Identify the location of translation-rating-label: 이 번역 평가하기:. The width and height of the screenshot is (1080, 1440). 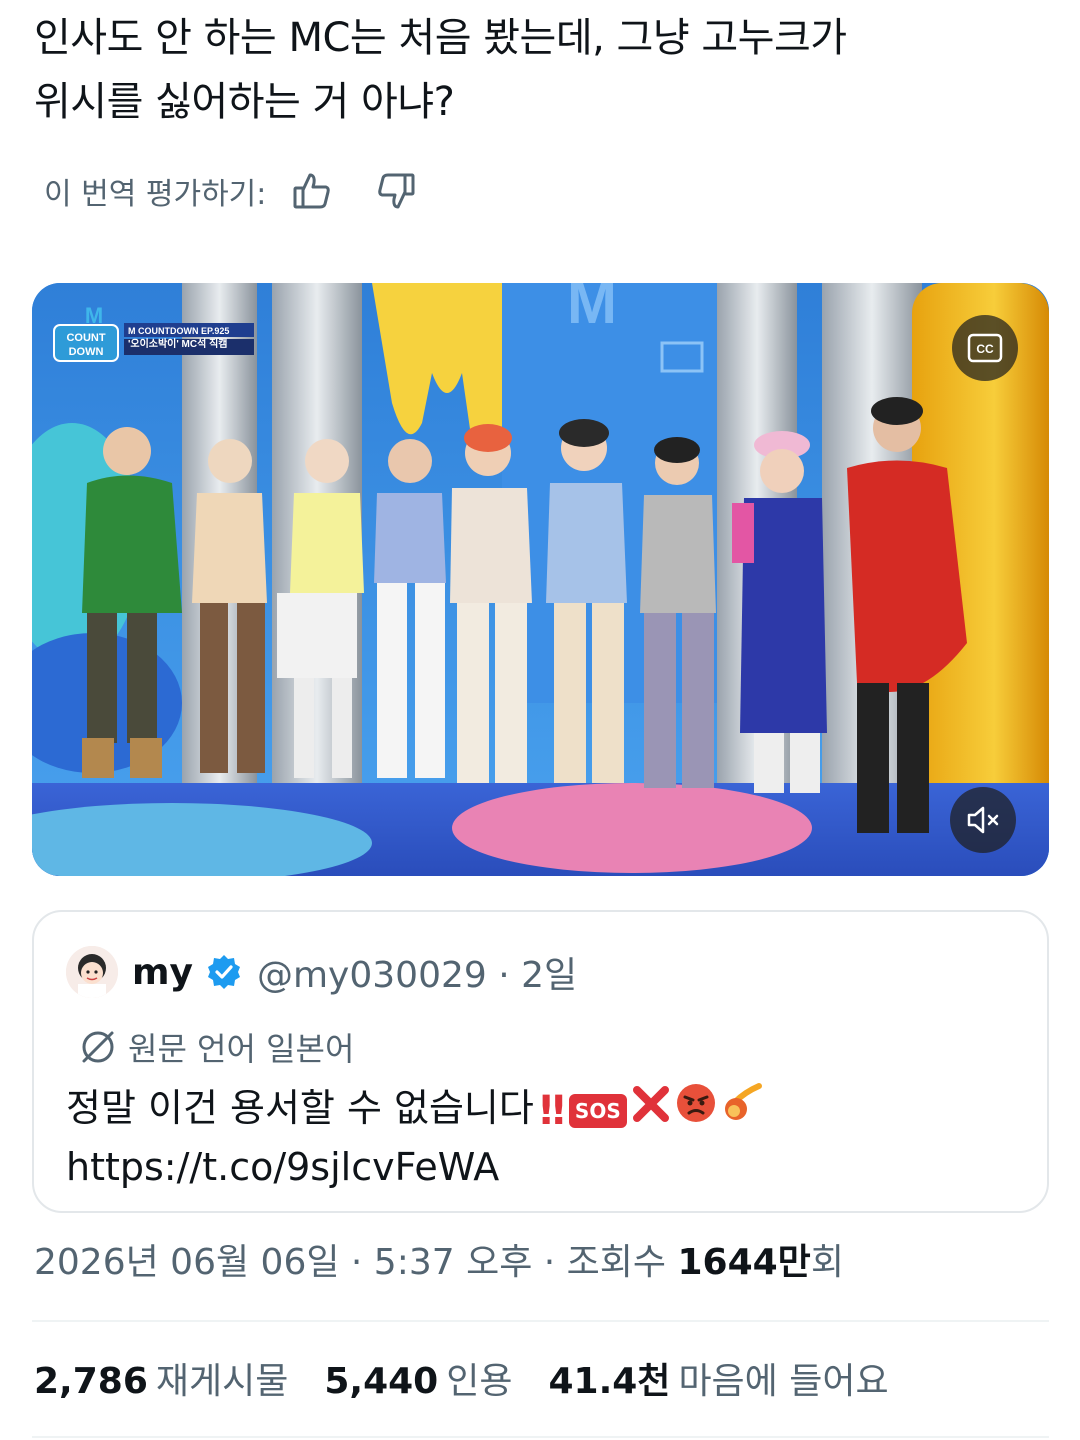
(155, 194).